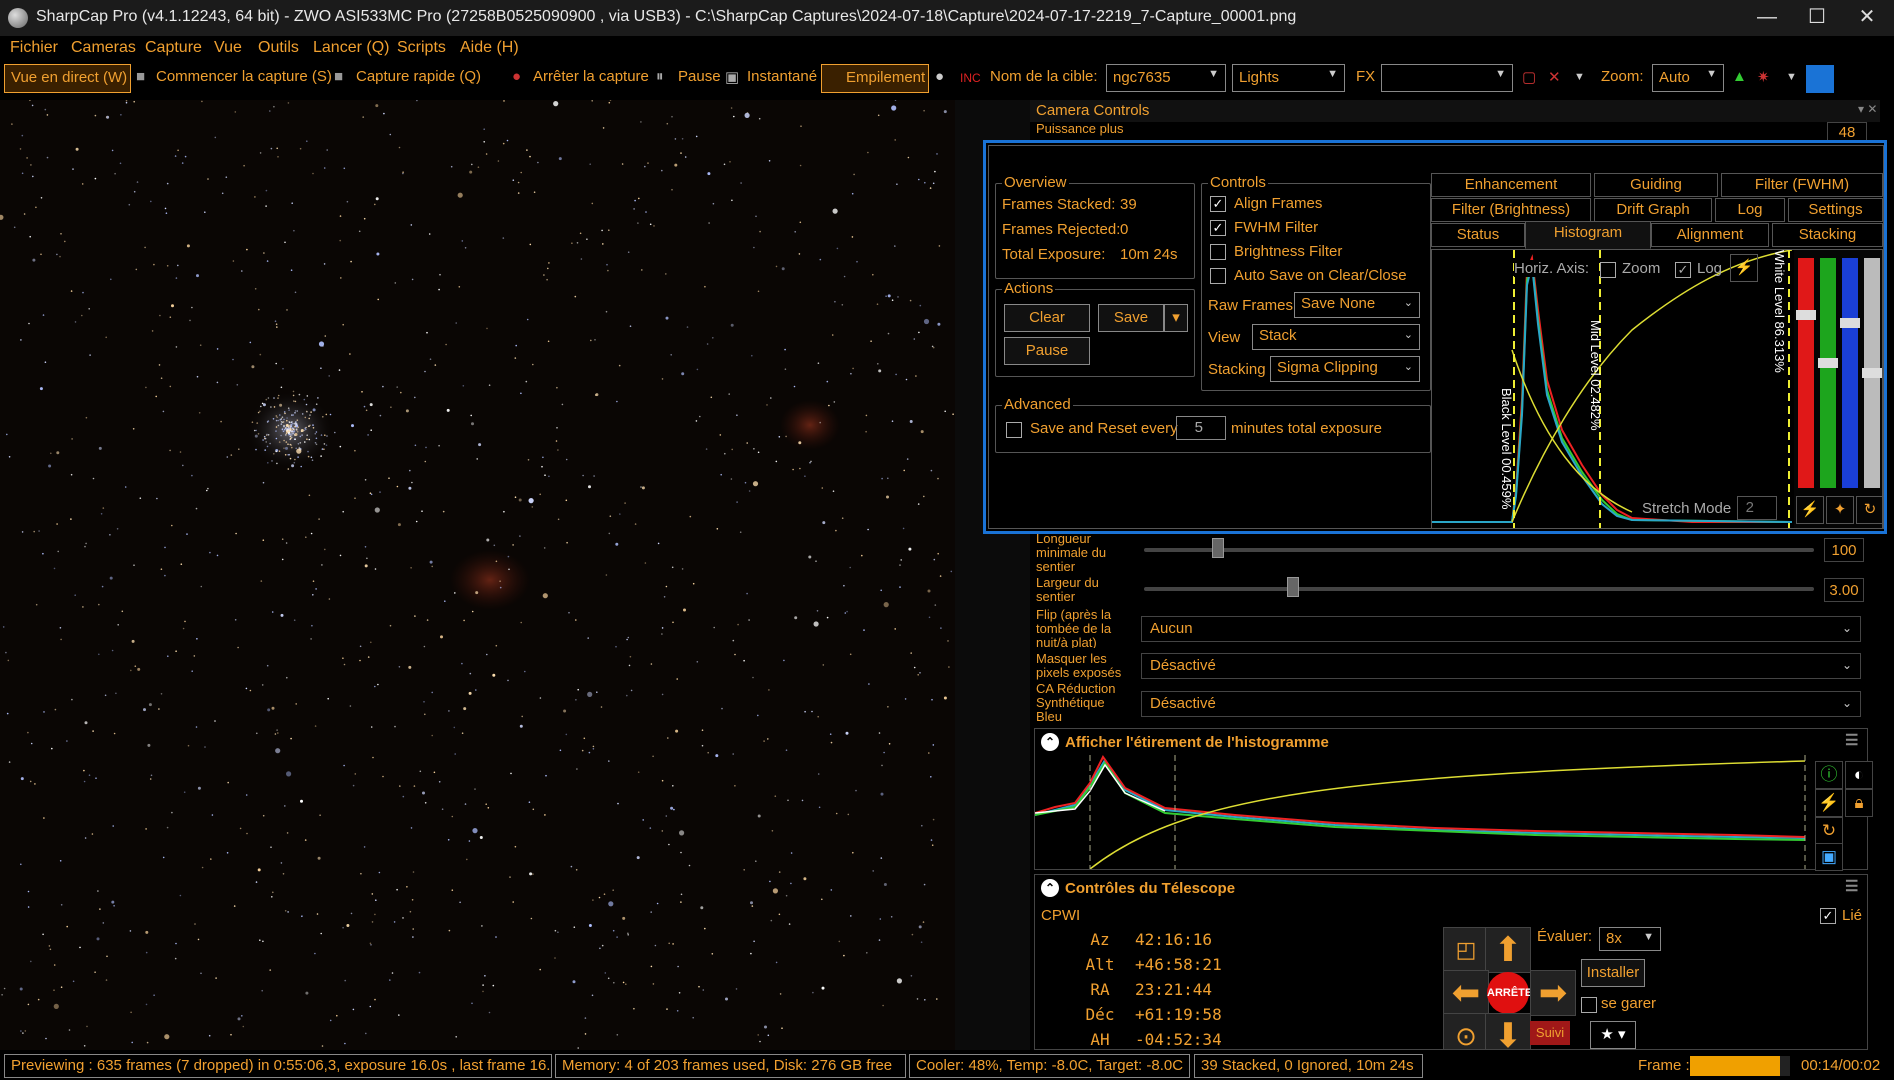 The image size is (1894, 1080). I want to click on blue-handle, so click(1850, 323).